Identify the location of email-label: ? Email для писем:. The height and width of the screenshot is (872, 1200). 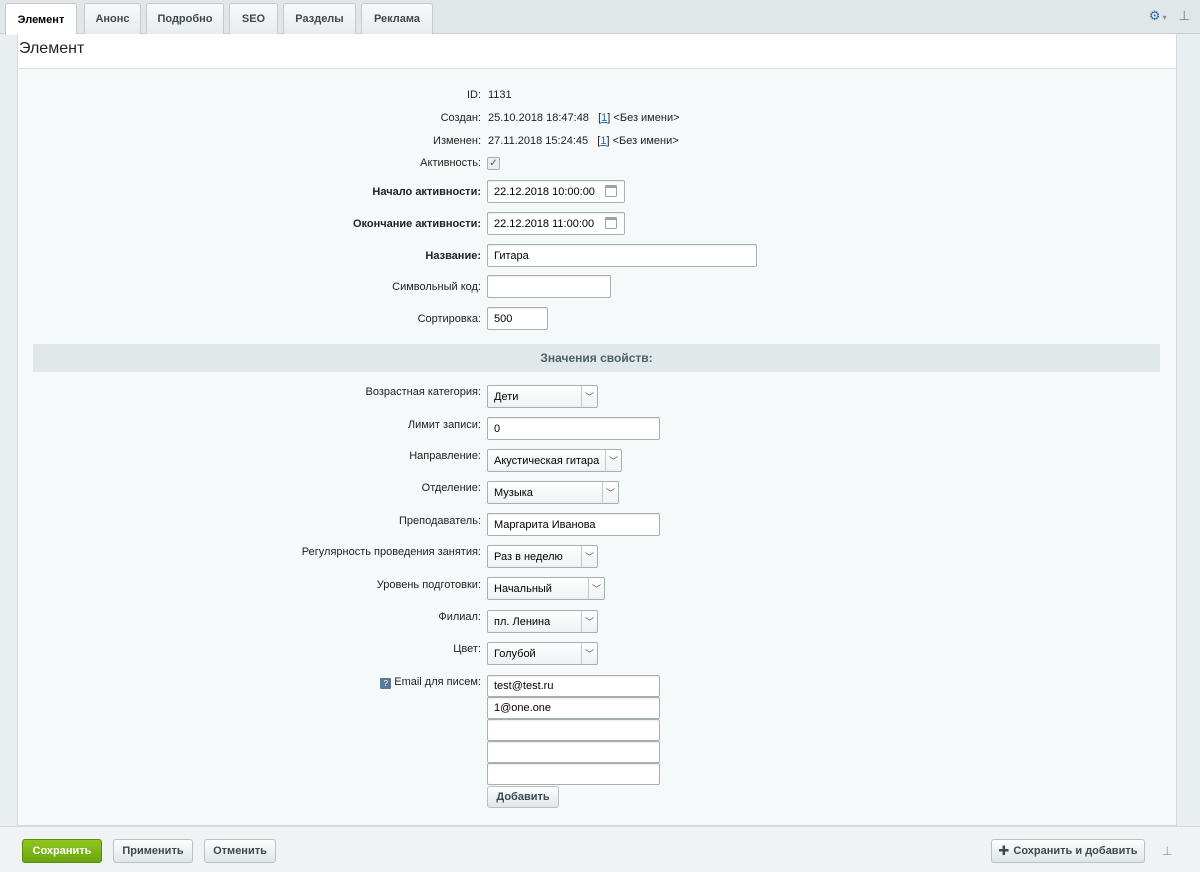
(430, 682).